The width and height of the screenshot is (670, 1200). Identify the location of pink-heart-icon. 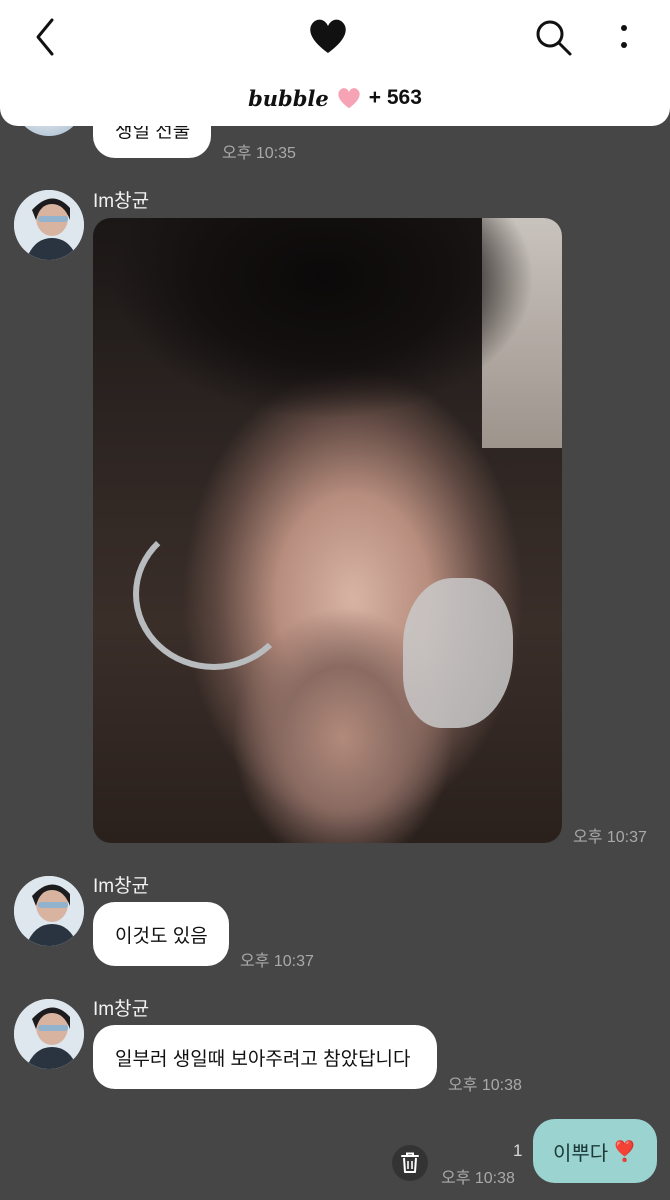
(349, 98).